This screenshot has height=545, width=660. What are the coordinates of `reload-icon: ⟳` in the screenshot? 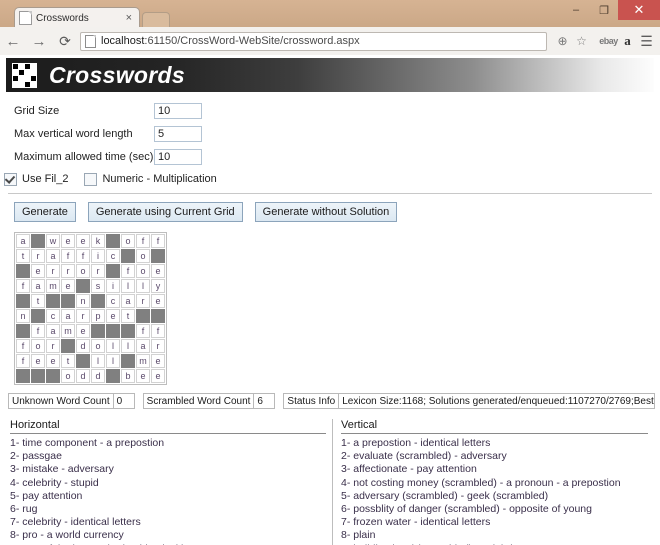 It's located at (65, 41).